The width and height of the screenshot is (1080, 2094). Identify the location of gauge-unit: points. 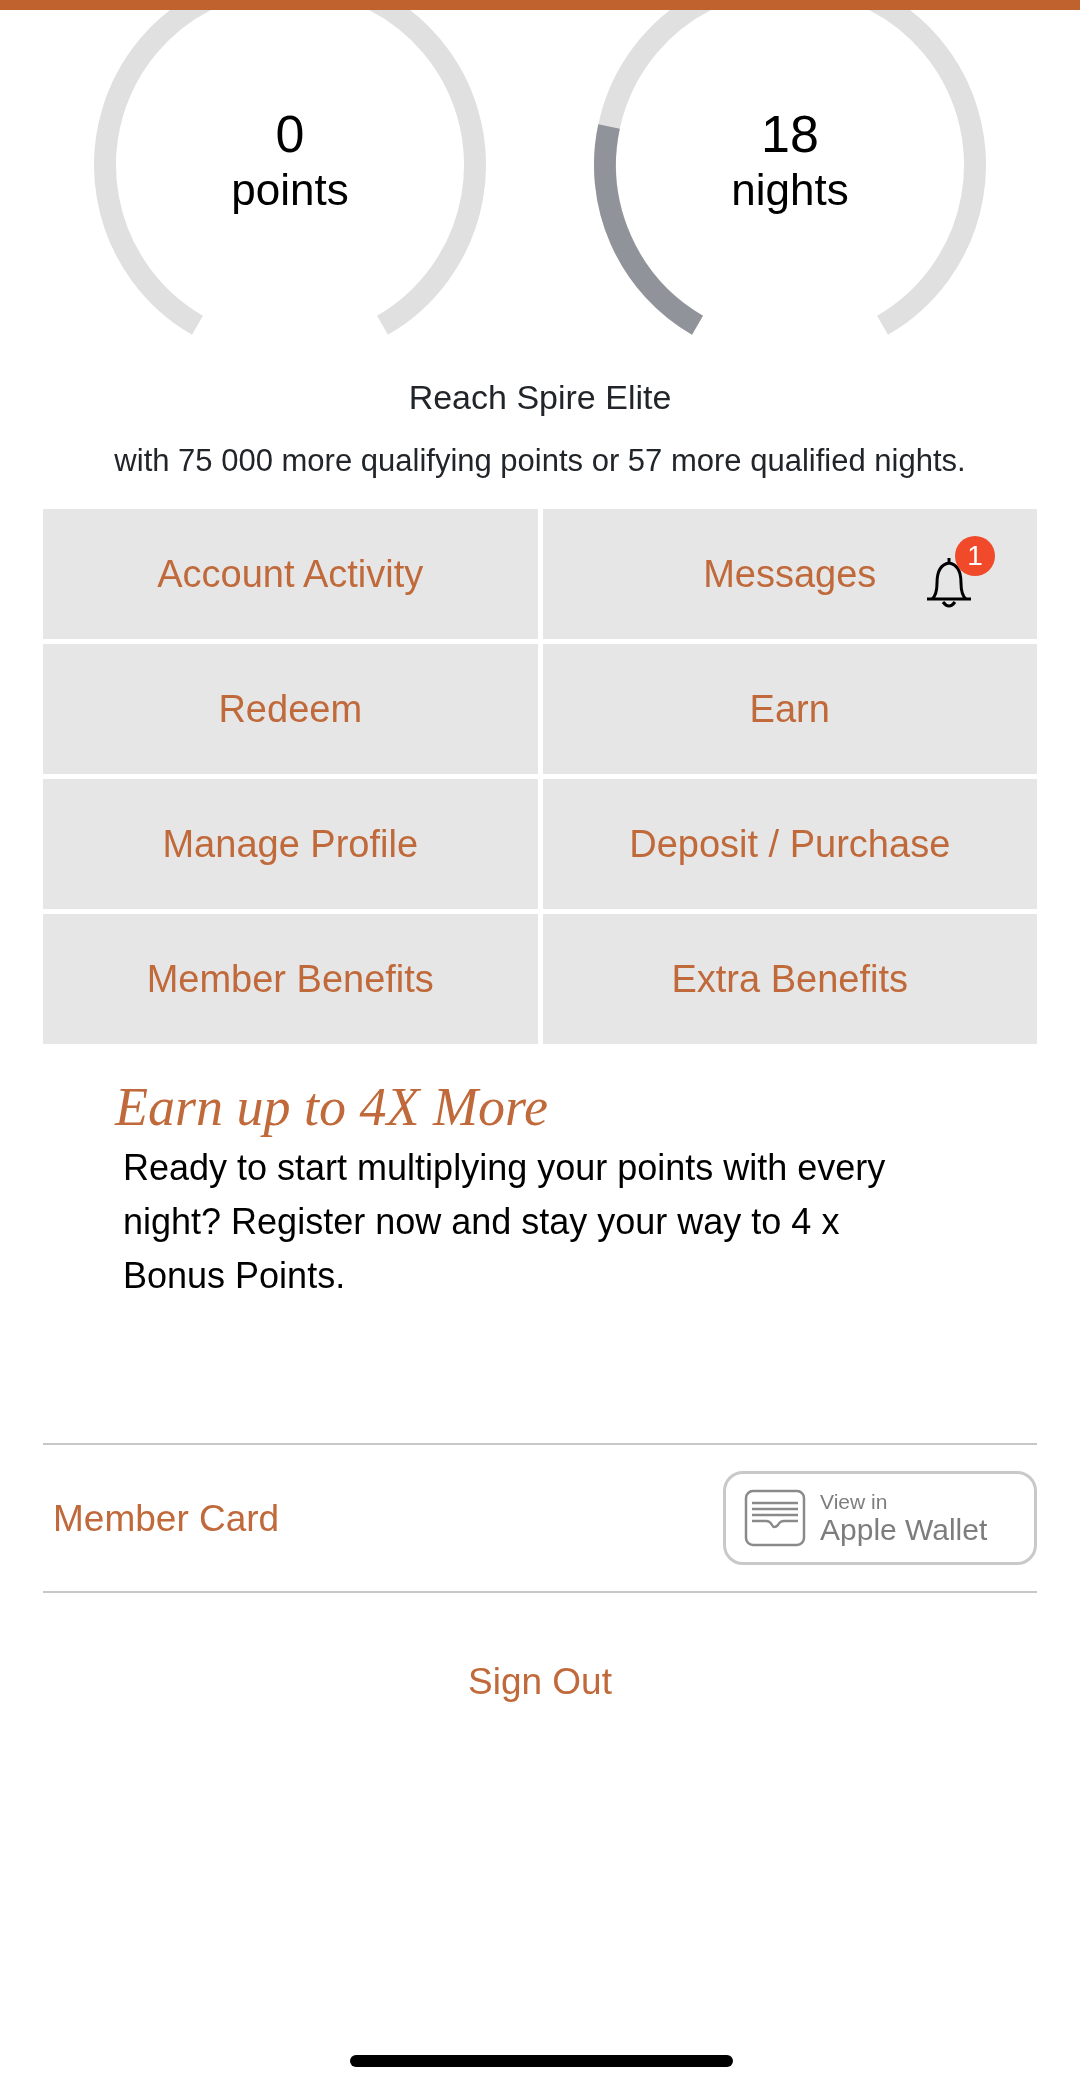
(290, 190).